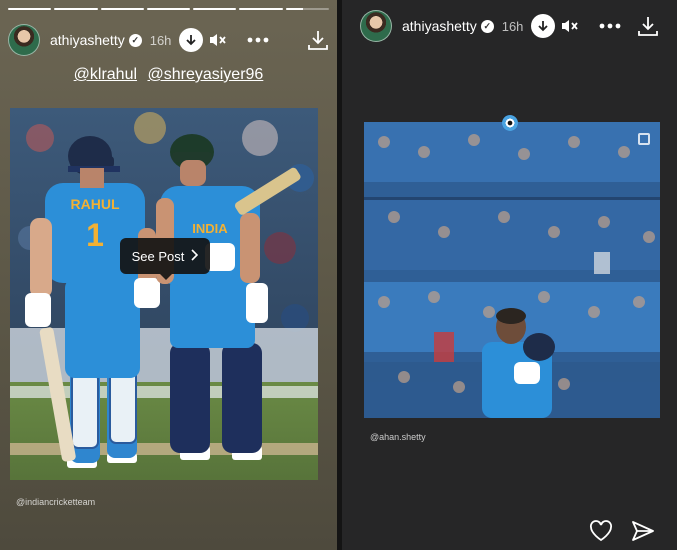 The image size is (677, 550). I want to click on jersey-number: 1, so click(95, 235).